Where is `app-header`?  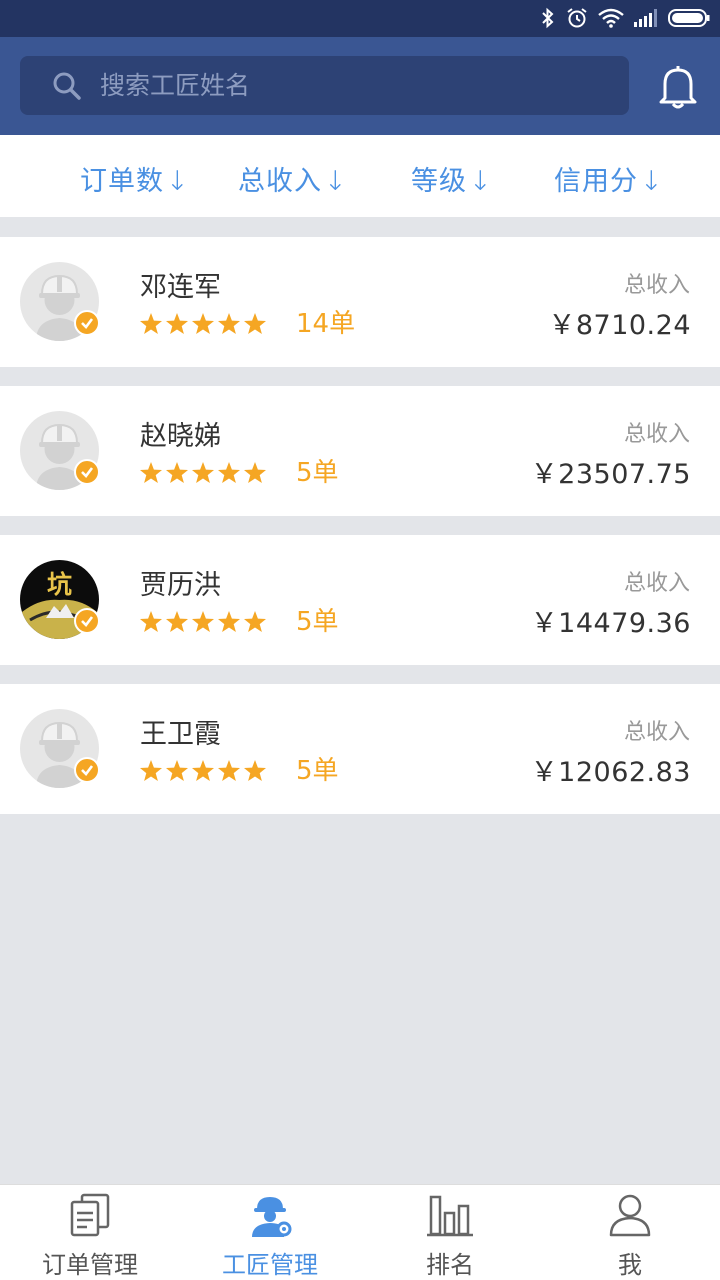
app-header is located at coordinates (360, 86).